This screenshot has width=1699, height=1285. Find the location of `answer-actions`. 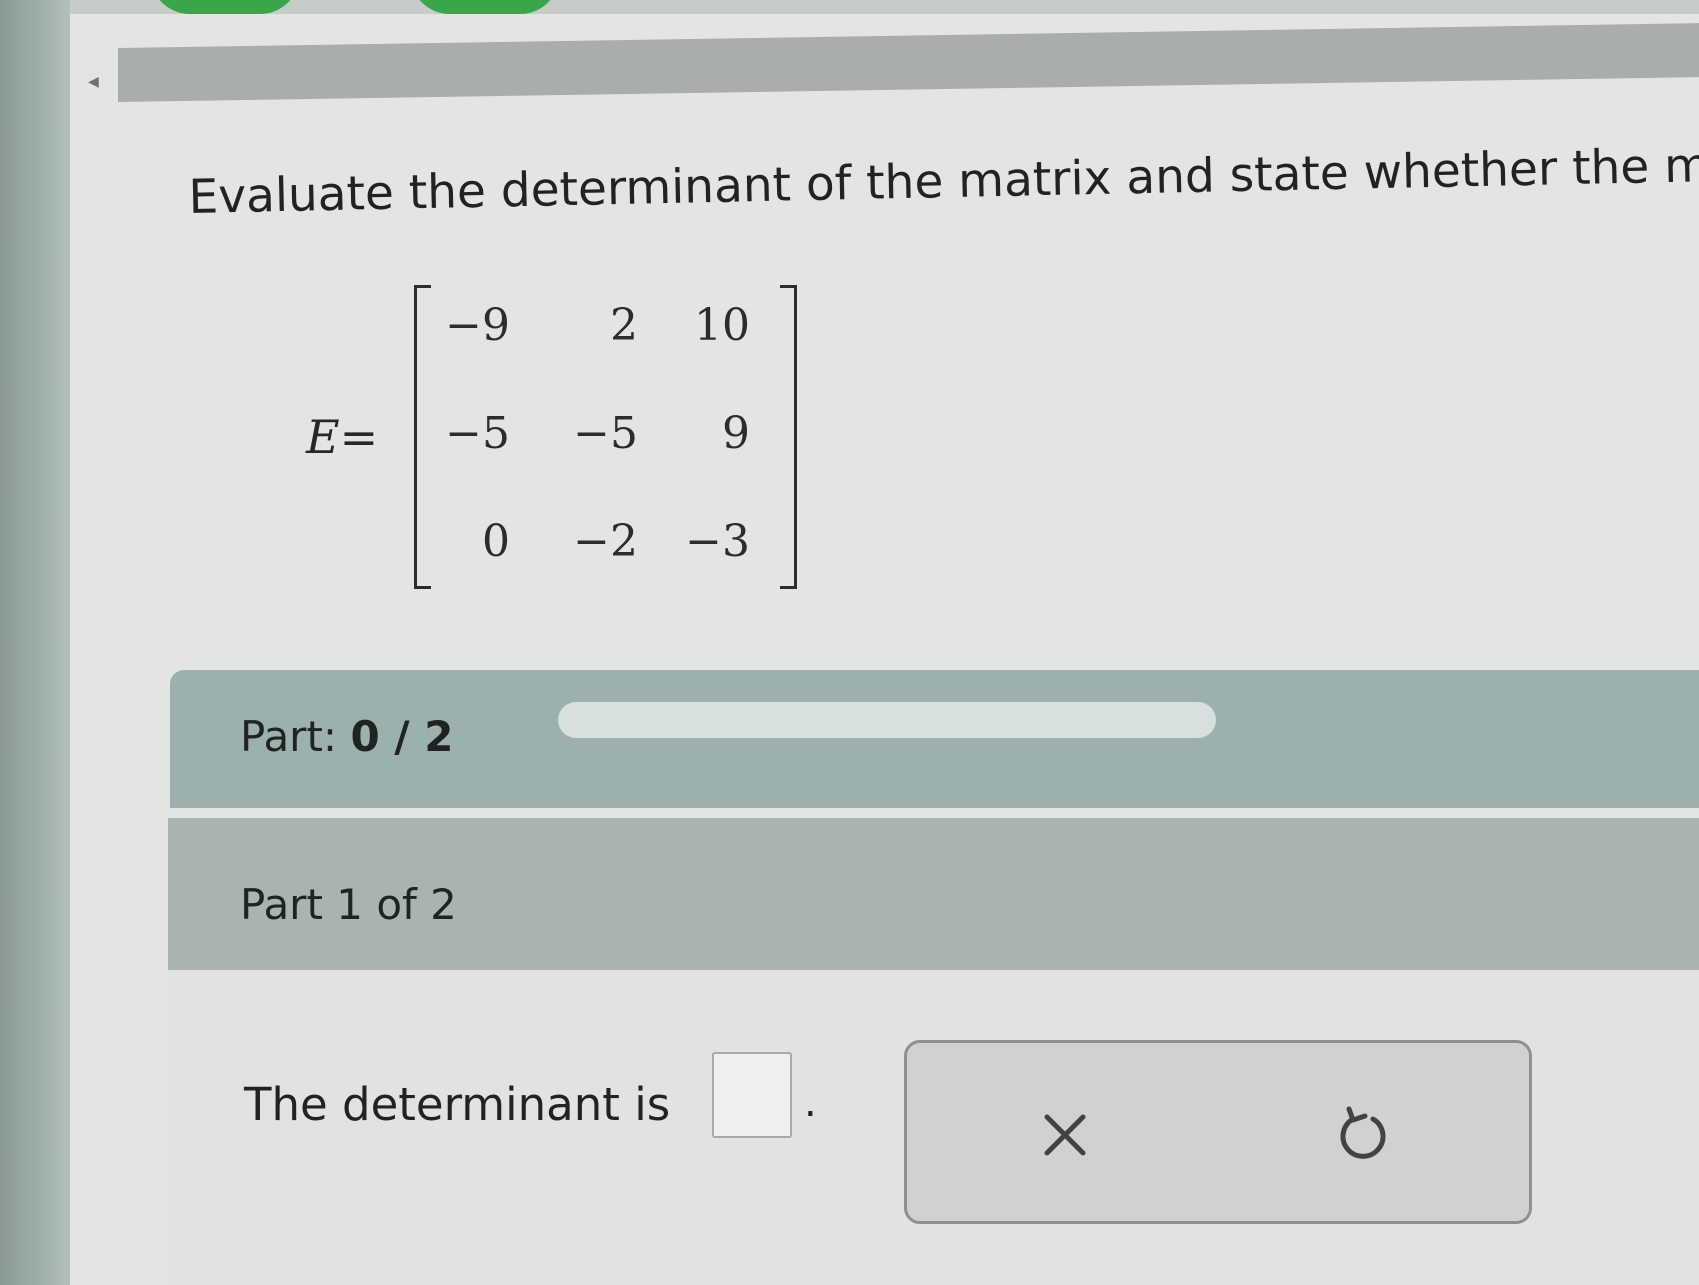

answer-actions is located at coordinates (1218, 1132).